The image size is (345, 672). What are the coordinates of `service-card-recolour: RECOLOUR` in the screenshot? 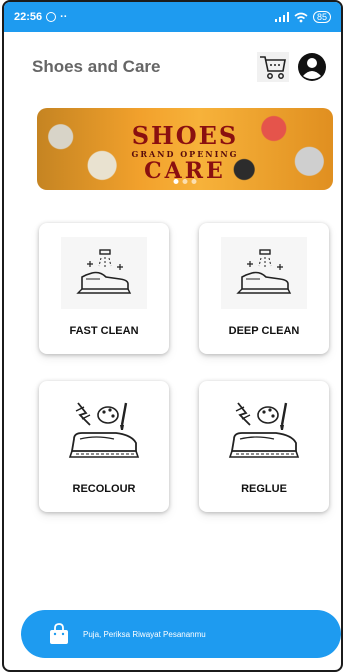 It's located at (104, 446).